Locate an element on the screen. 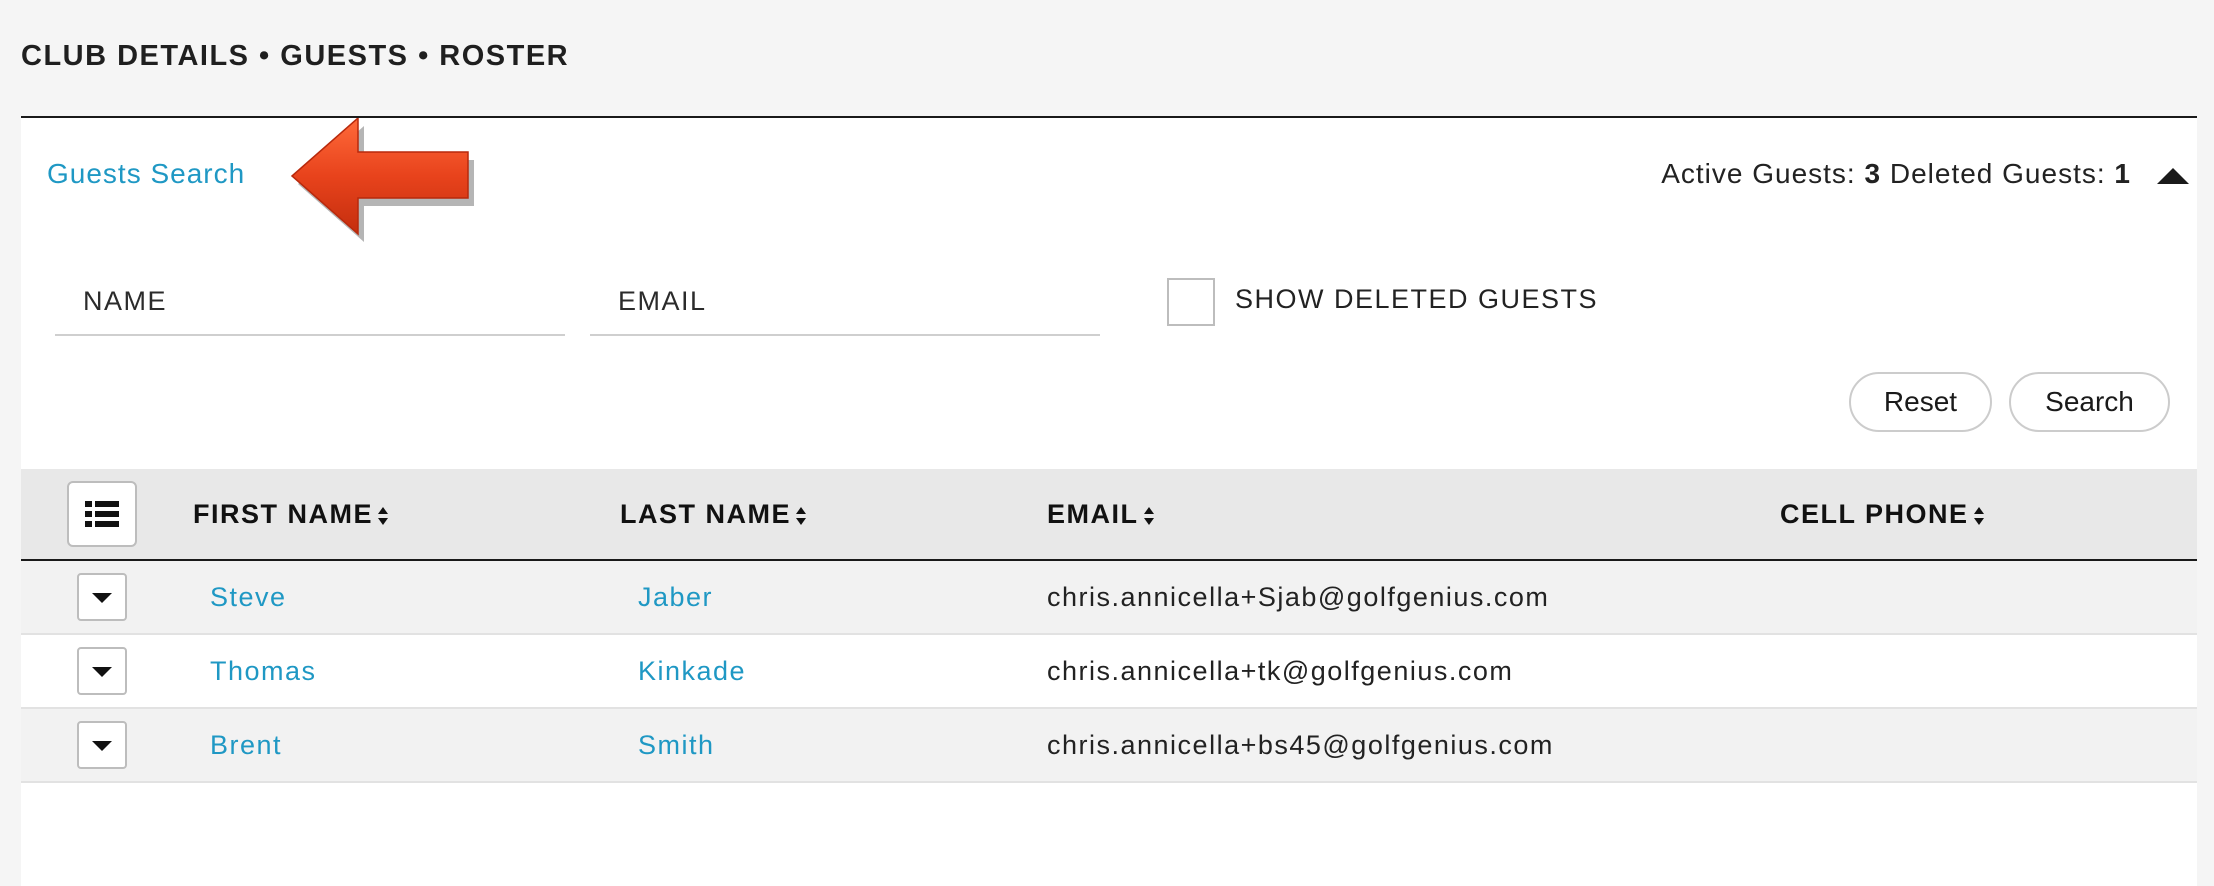  email-field is located at coordinates (845, 302).